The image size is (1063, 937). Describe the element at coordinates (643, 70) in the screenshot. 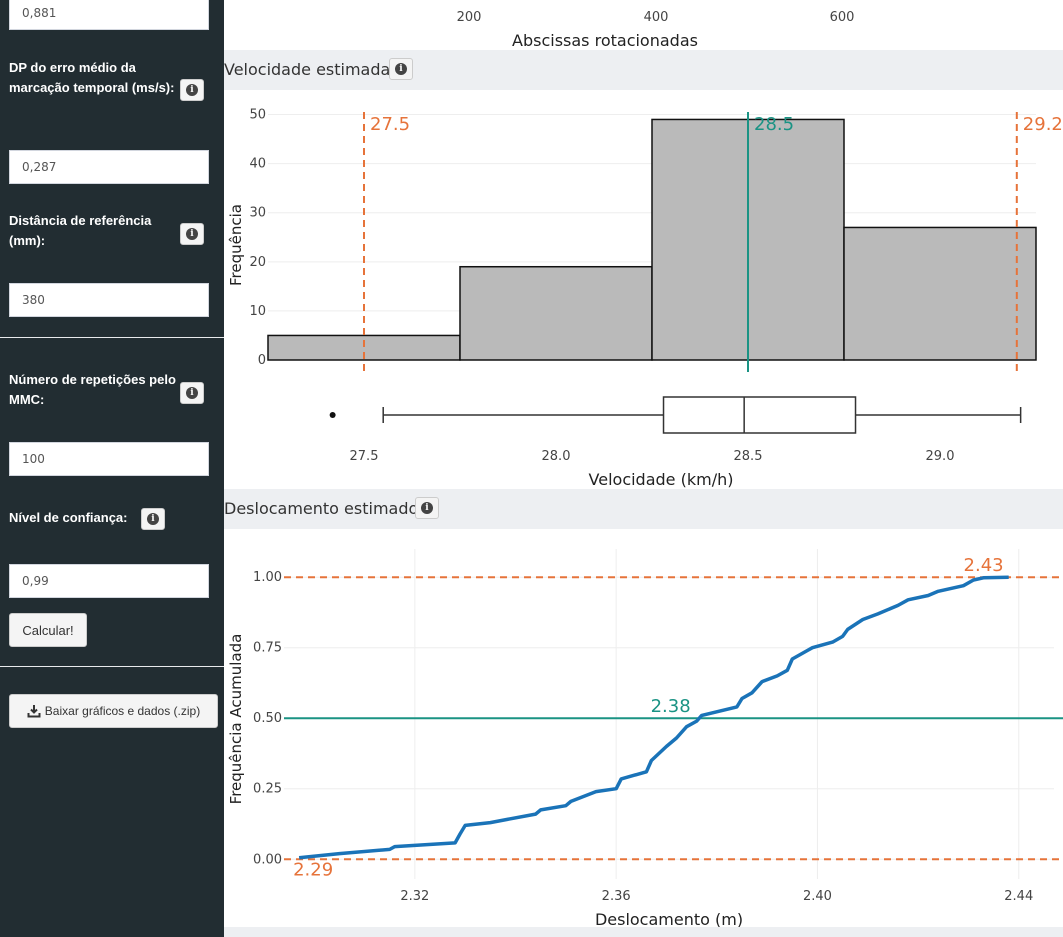

I see `velocity-section-header: Velocidade estimada i` at that location.